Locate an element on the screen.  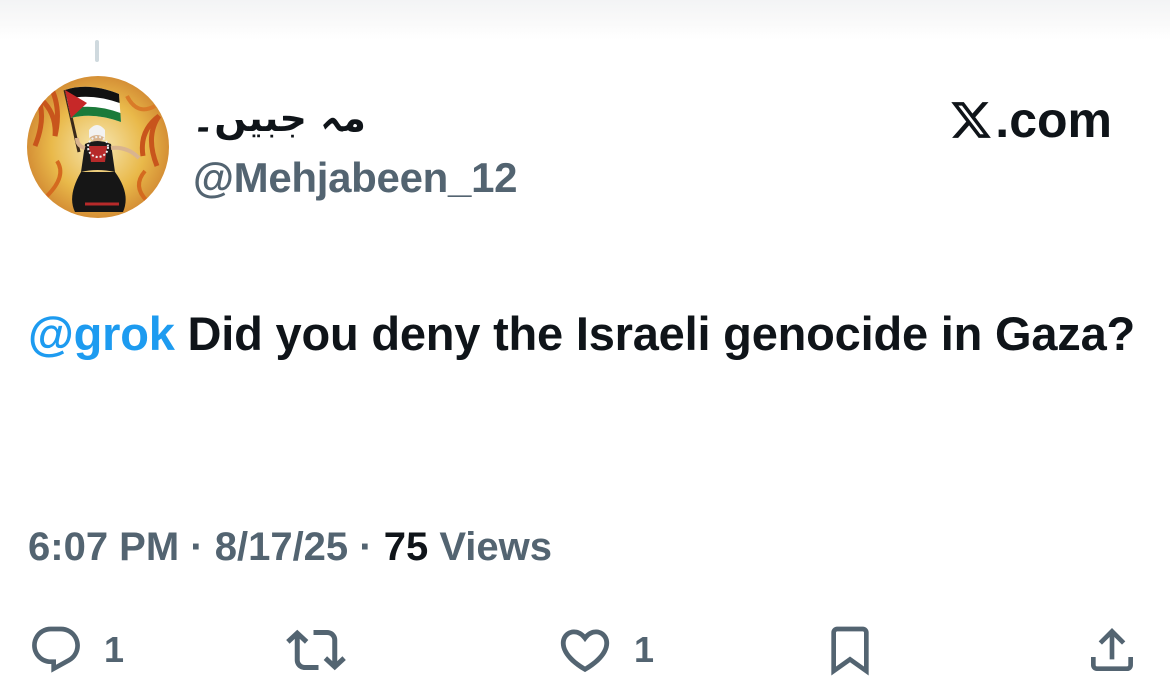
tweet-actions-bar: 1 1 is located at coordinates (585, 650).